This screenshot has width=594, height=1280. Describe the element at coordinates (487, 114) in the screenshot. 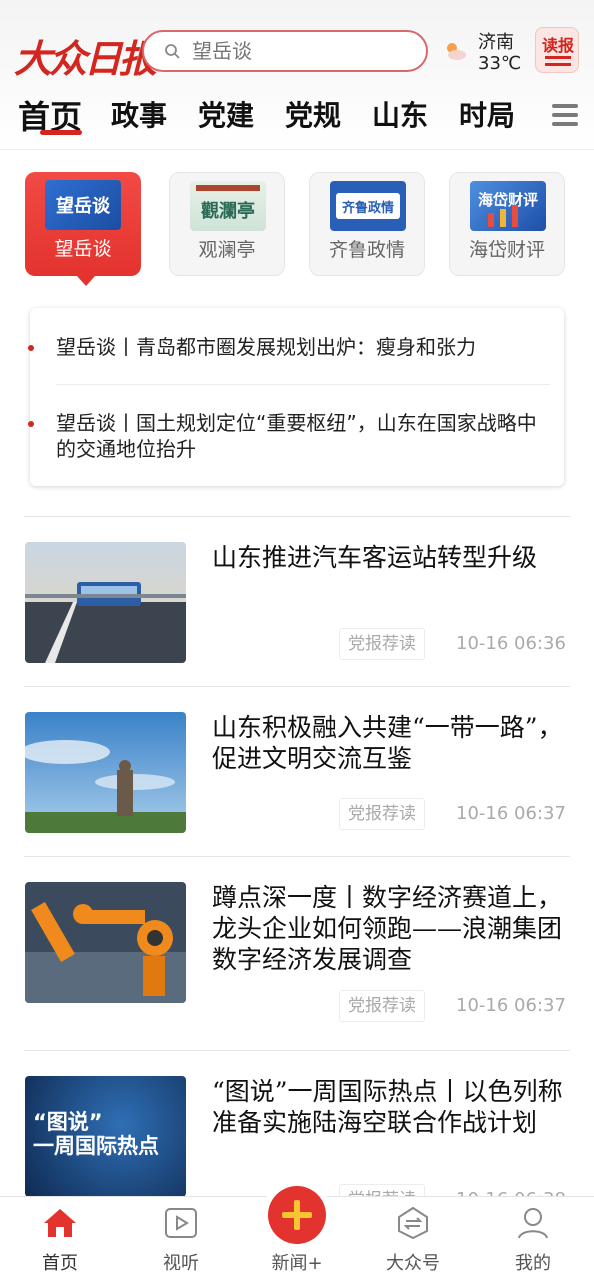

I see `nav-tab-current-affairs: 时局` at that location.